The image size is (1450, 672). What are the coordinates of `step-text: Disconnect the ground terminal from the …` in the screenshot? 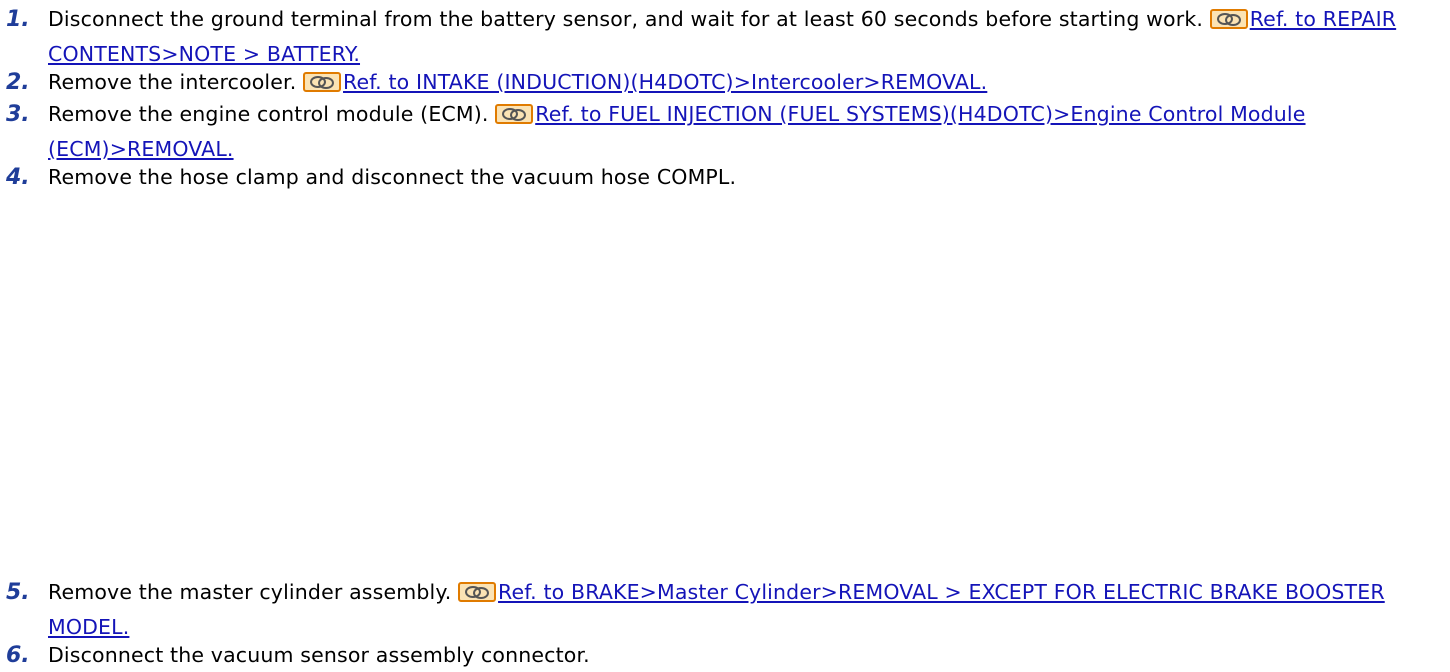 It's located at (626, 19).